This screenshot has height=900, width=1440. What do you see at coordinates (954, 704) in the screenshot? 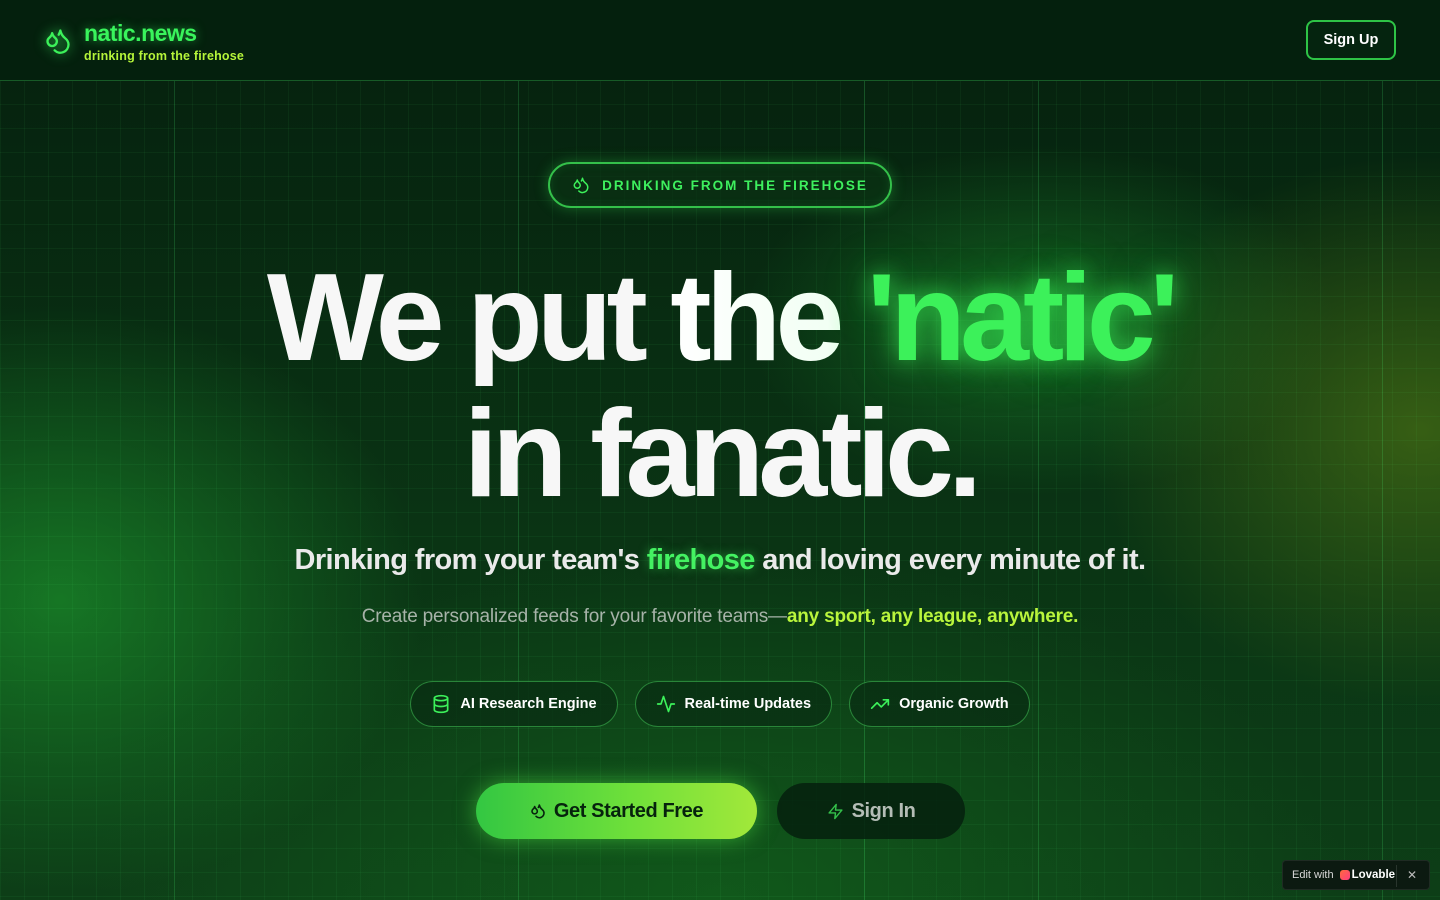
I see `feature-pill-label: Organic Growth` at bounding box center [954, 704].